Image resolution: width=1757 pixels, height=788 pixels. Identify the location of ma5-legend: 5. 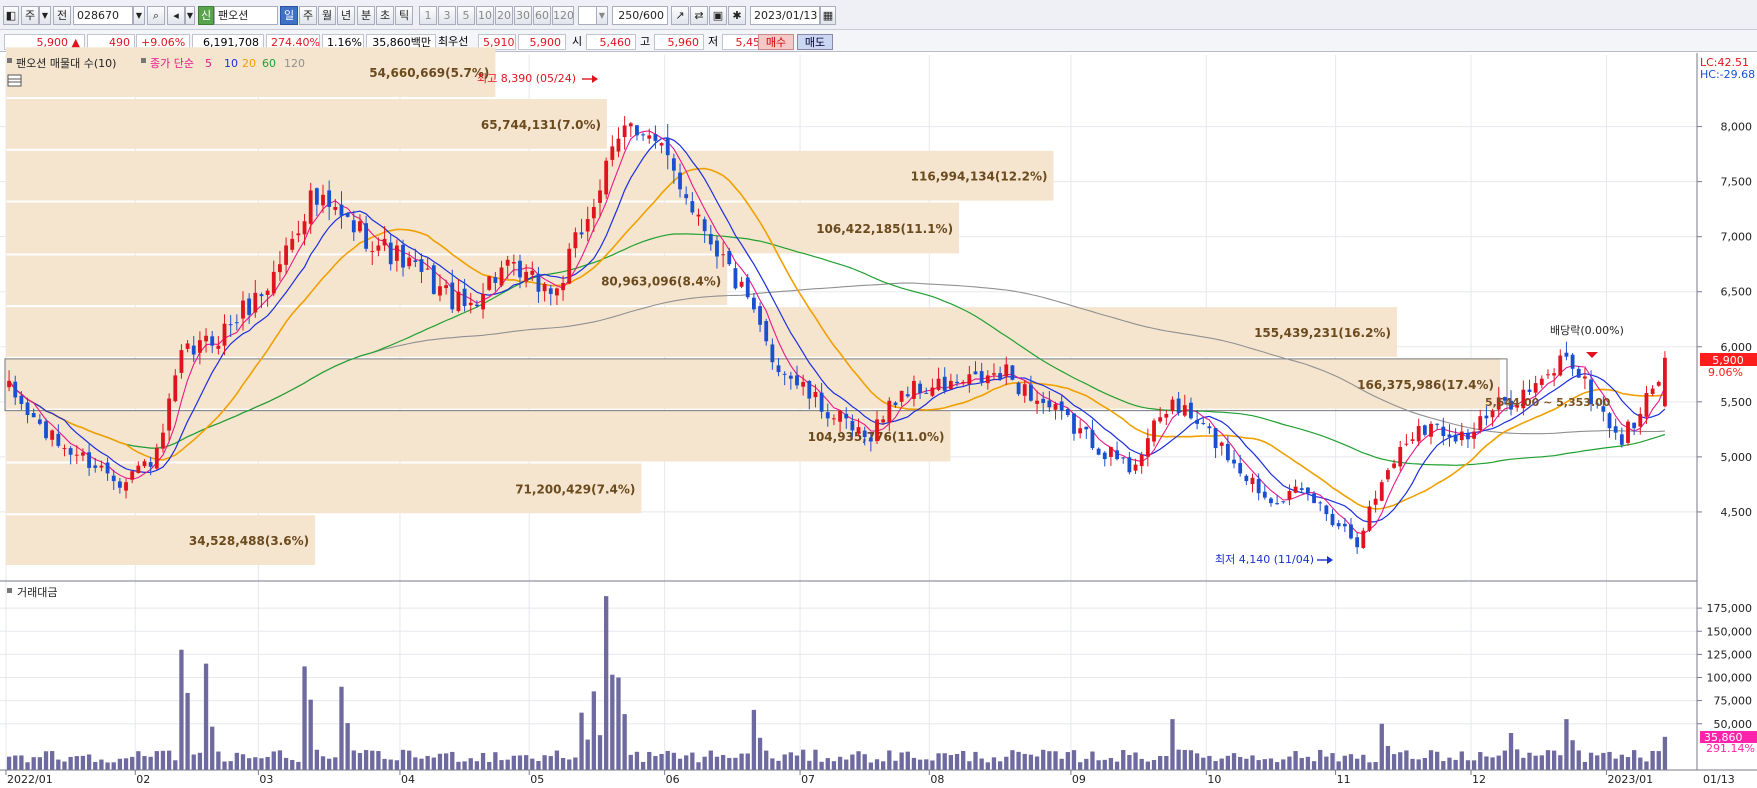
(208, 63).